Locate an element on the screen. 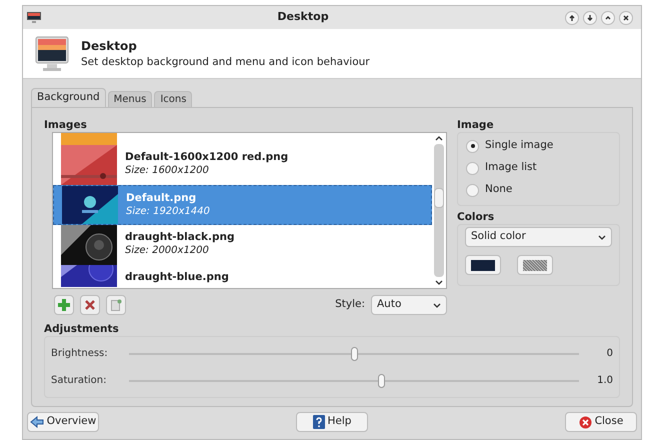 This screenshot has width=652, height=440. page-subtitle: Set desktop background and menu and icon behaviour is located at coordinates (225, 62).